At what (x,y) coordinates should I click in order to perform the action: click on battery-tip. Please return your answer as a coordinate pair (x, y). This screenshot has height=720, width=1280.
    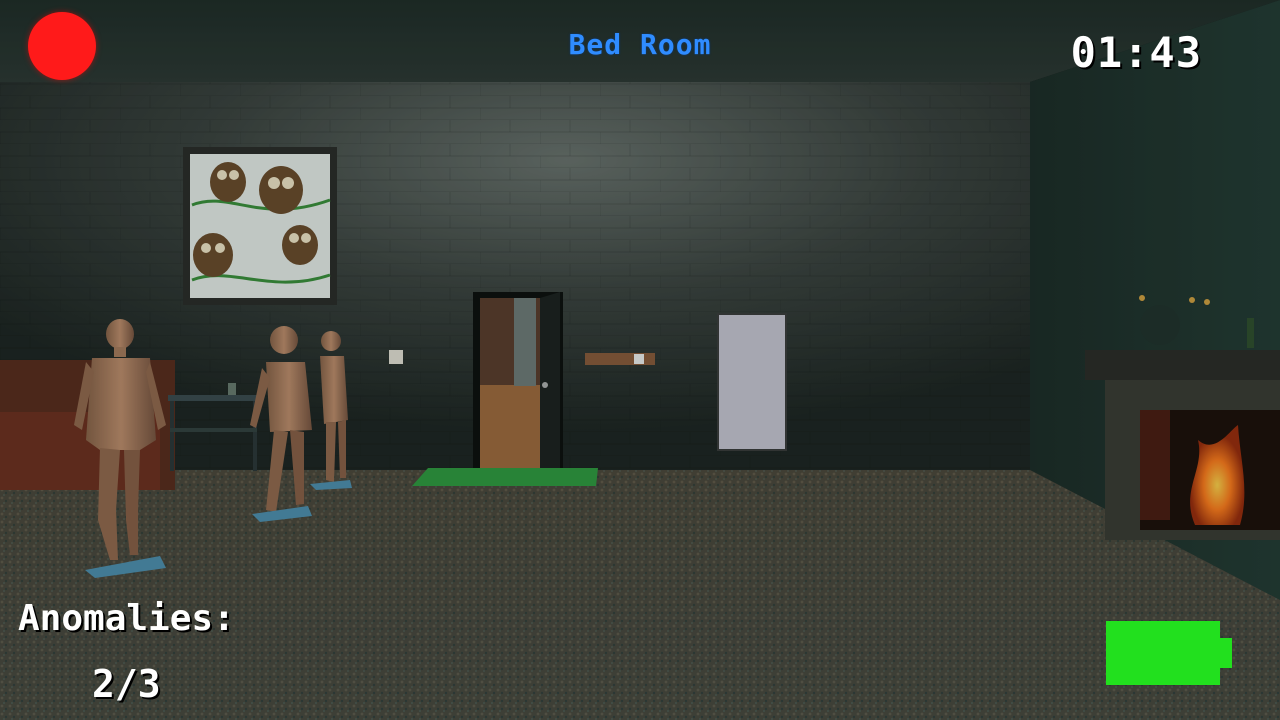
    Looking at the image, I should click on (1226, 653).